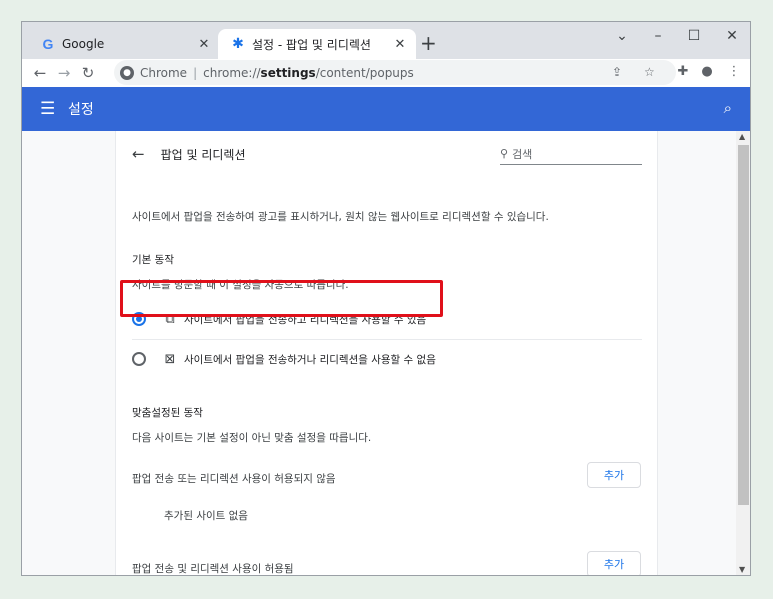 Image resolution: width=773 pixels, height=599 pixels. I want to click on reload-icon: ↻, so click(88, 73).